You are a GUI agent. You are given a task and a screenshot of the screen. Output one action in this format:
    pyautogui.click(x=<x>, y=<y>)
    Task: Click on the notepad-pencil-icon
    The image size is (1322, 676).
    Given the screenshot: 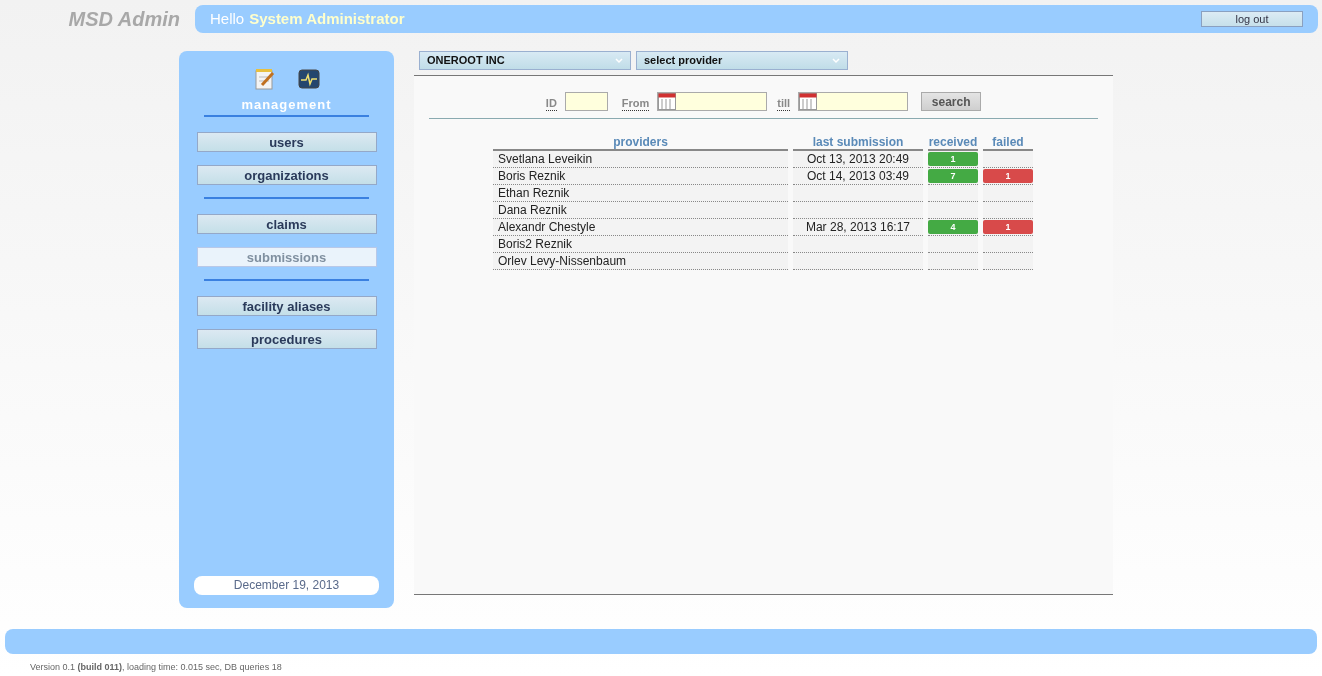 What is the action you would take?
    pyautogui.click(x=264, y=79)
    